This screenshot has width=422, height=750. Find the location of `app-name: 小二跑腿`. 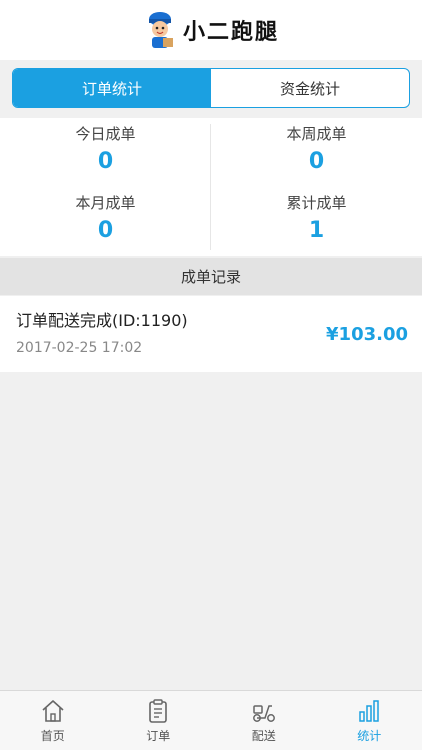

app-name: 小二跑腿 is located at coordinates (230, 32).